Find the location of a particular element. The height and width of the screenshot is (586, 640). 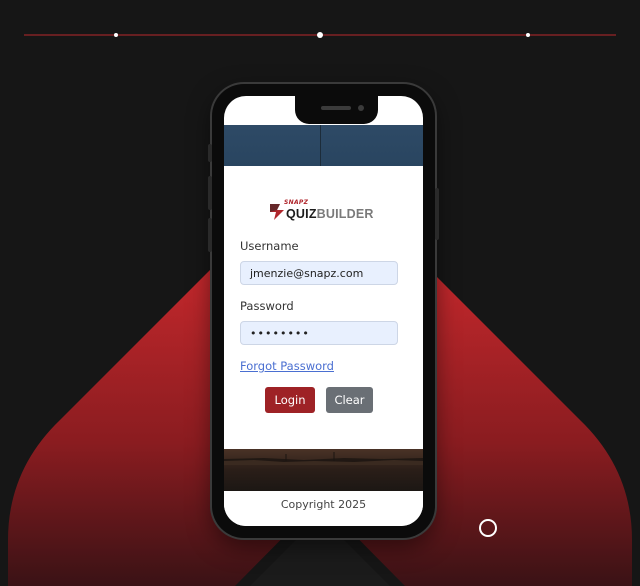

circle-outline-icon is located at coordinates (488, 528).